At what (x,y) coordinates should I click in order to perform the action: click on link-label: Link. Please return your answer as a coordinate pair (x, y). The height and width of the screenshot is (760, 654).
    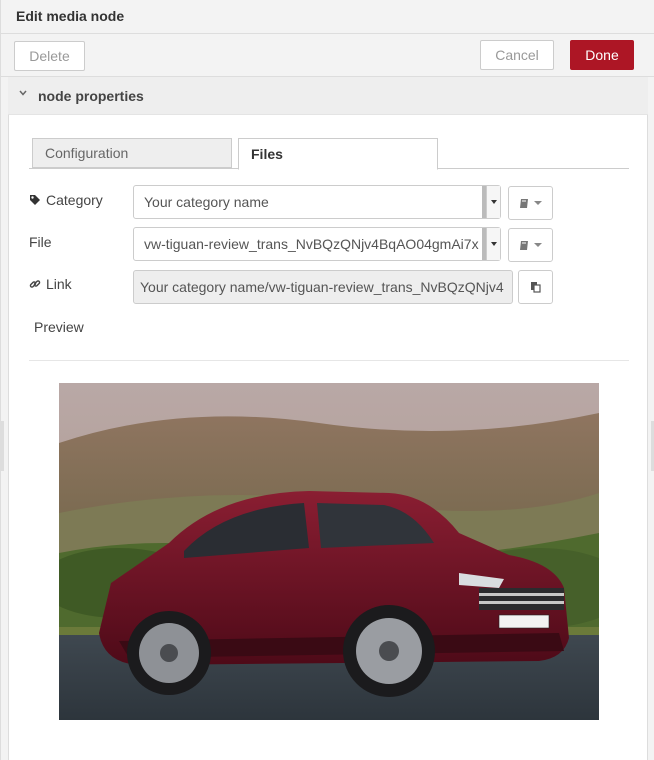
    Looking at the image, I should click on (50, 284).